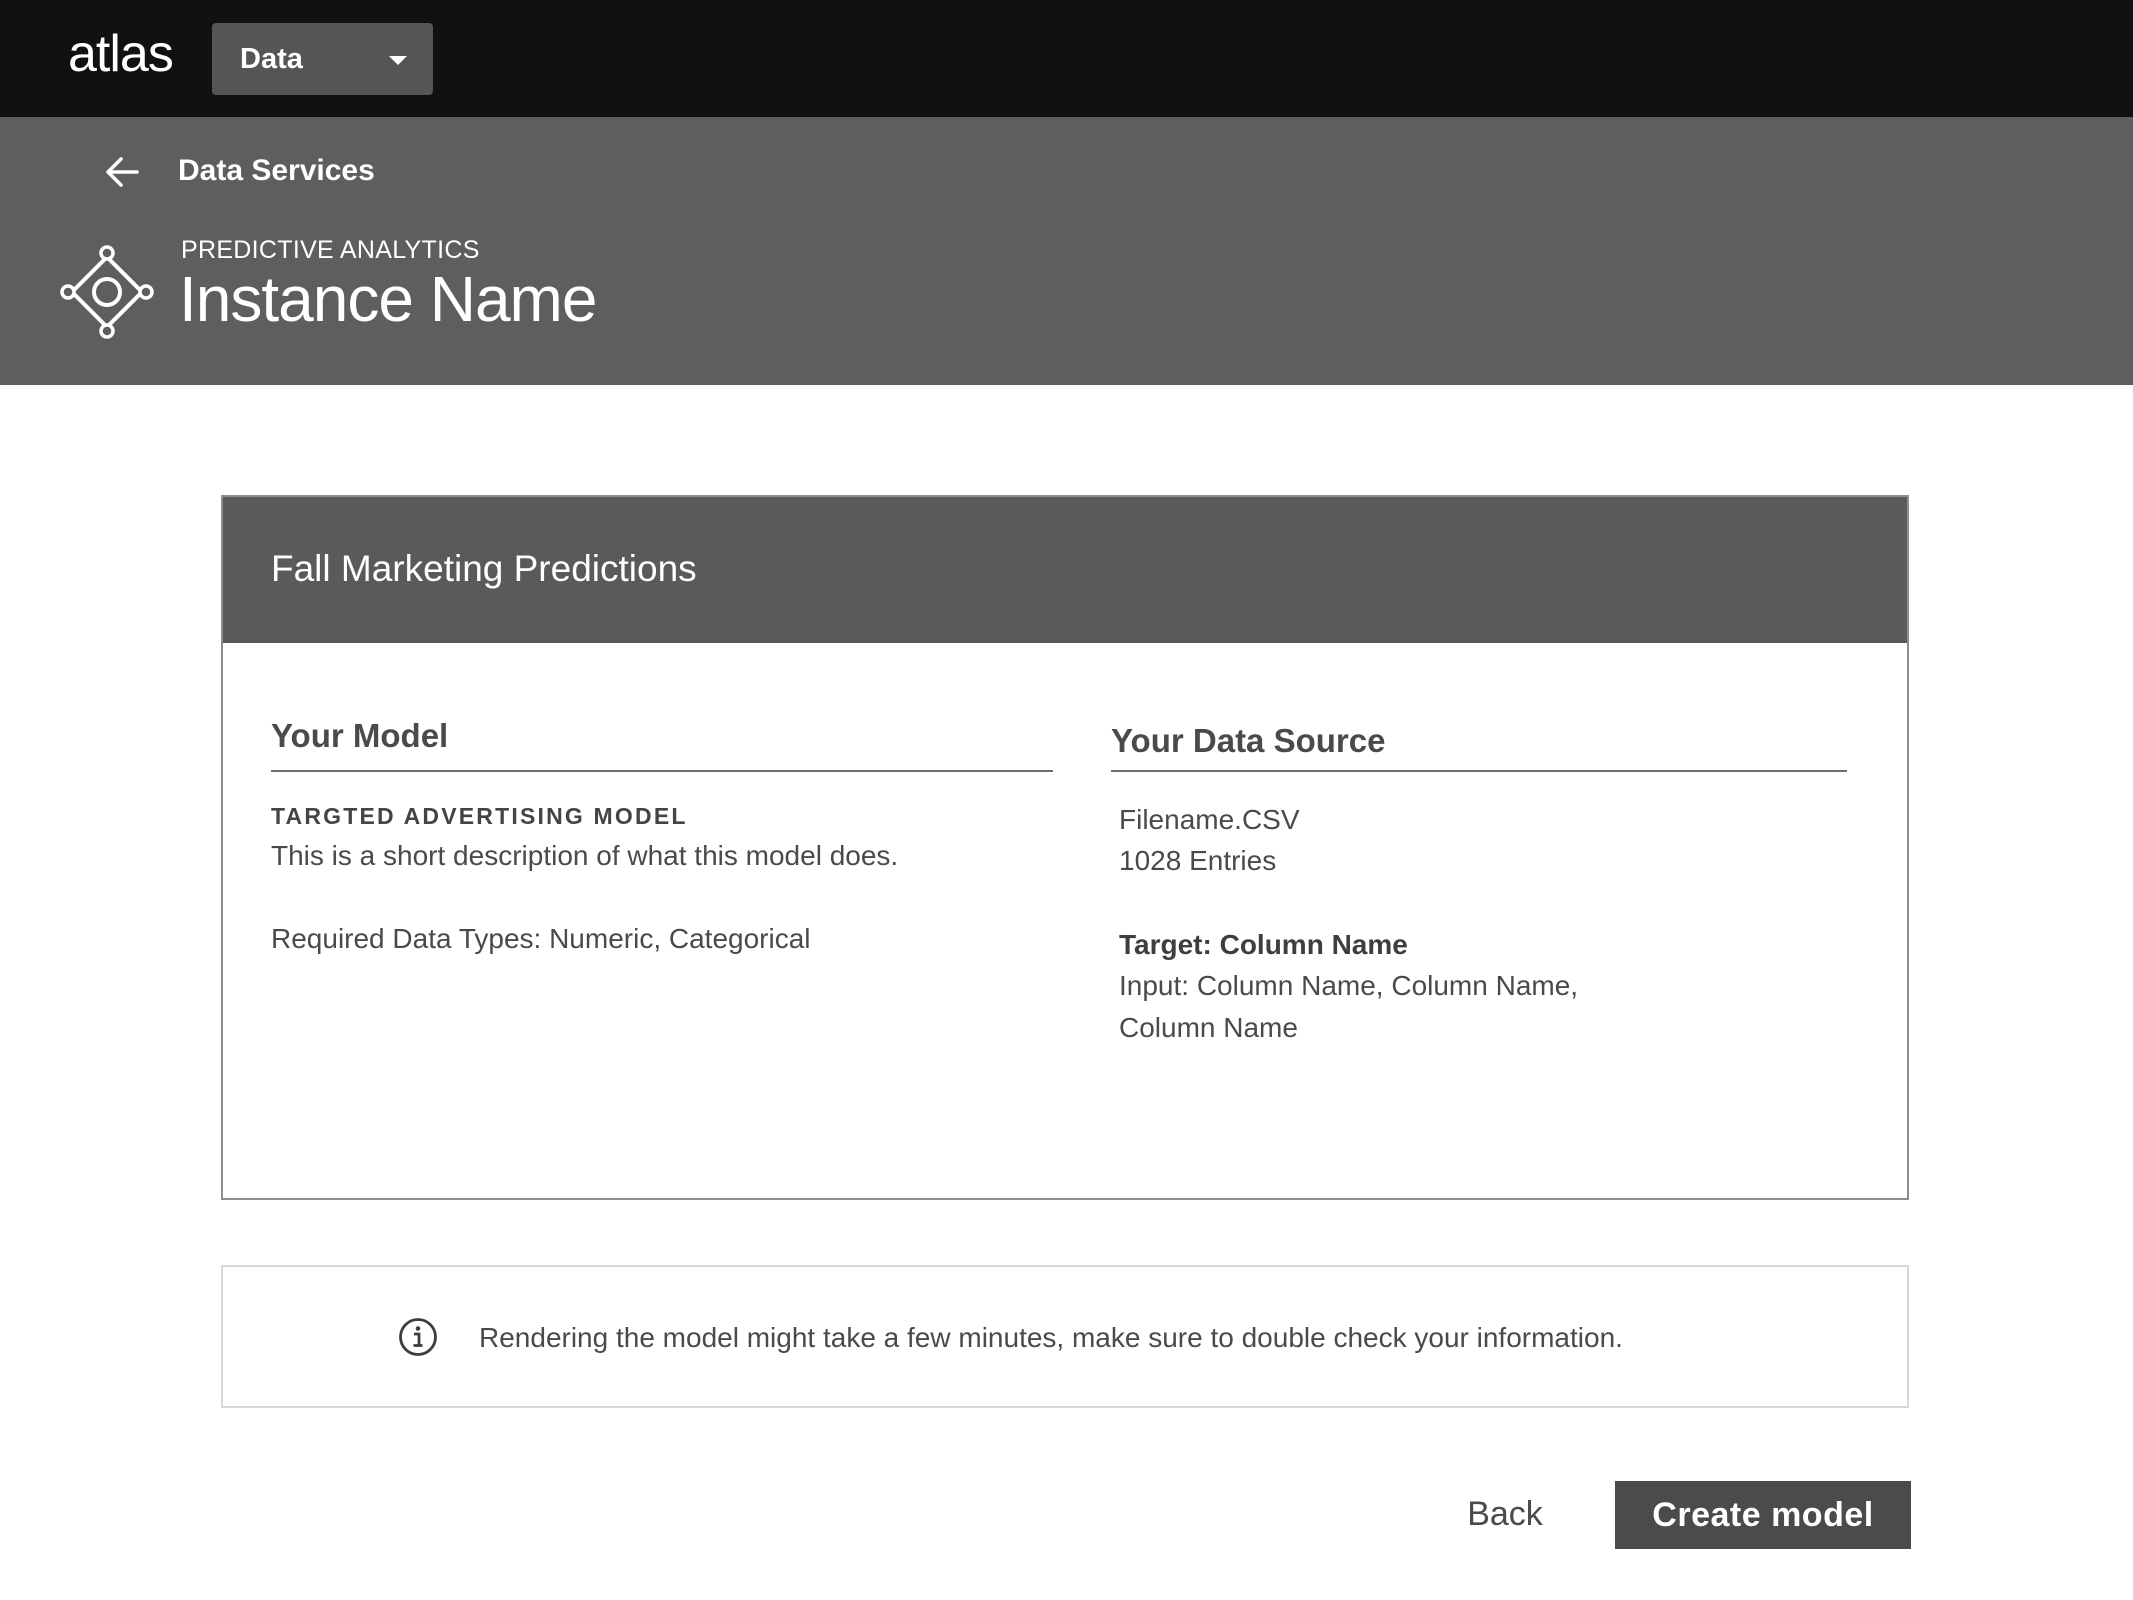 This screenshot has width=2133, height=1600. Describe the element at coordinates (1065, 570) in the screenshot. I see `card-header: Fall Marketing Predictions` at that location.